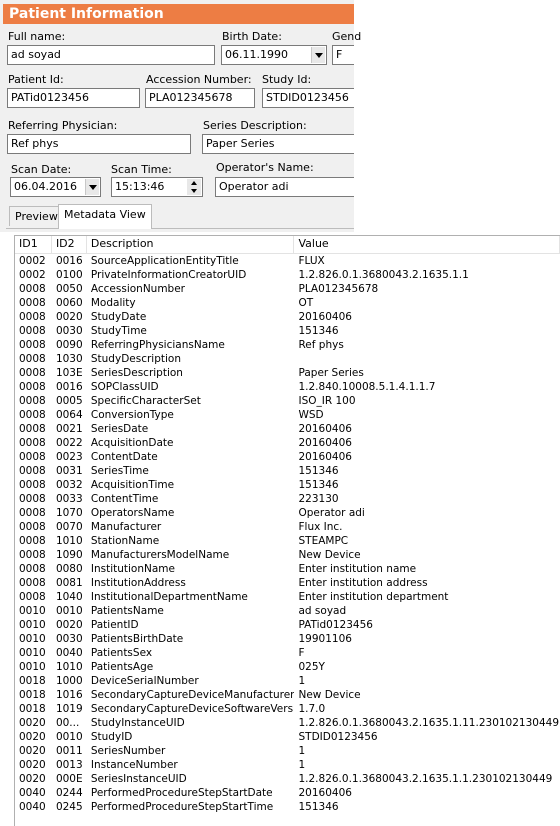  Describe the element at coordinates (111, 55) in the screenshot. I see `full-name-input: ad soyad` at that location.